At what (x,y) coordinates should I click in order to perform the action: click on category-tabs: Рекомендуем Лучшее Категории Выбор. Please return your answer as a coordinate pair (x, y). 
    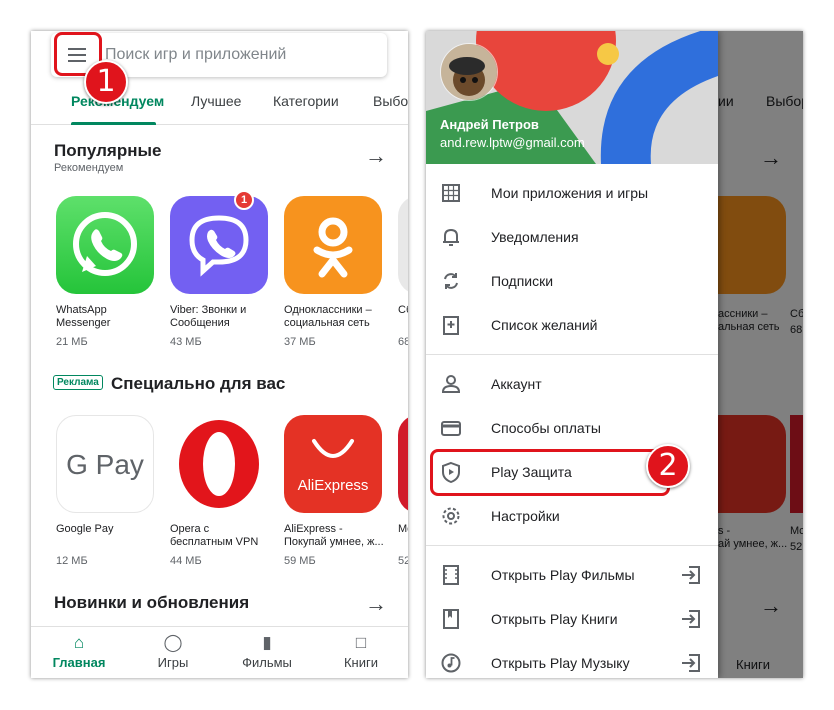
    Looking at the image, I should click on (219, 108).